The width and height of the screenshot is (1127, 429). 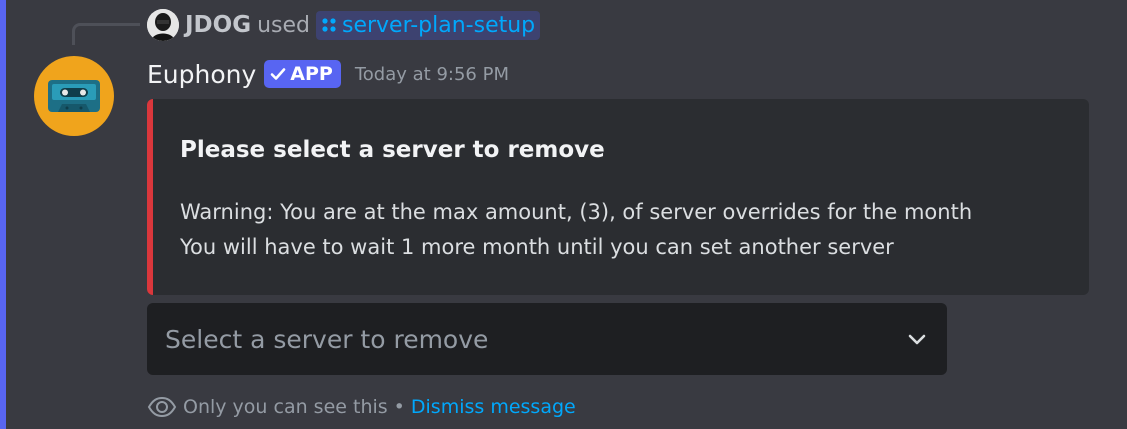 I want to click on message-timestamp: Today at 9:56 PM, so click(x=432, y=74).